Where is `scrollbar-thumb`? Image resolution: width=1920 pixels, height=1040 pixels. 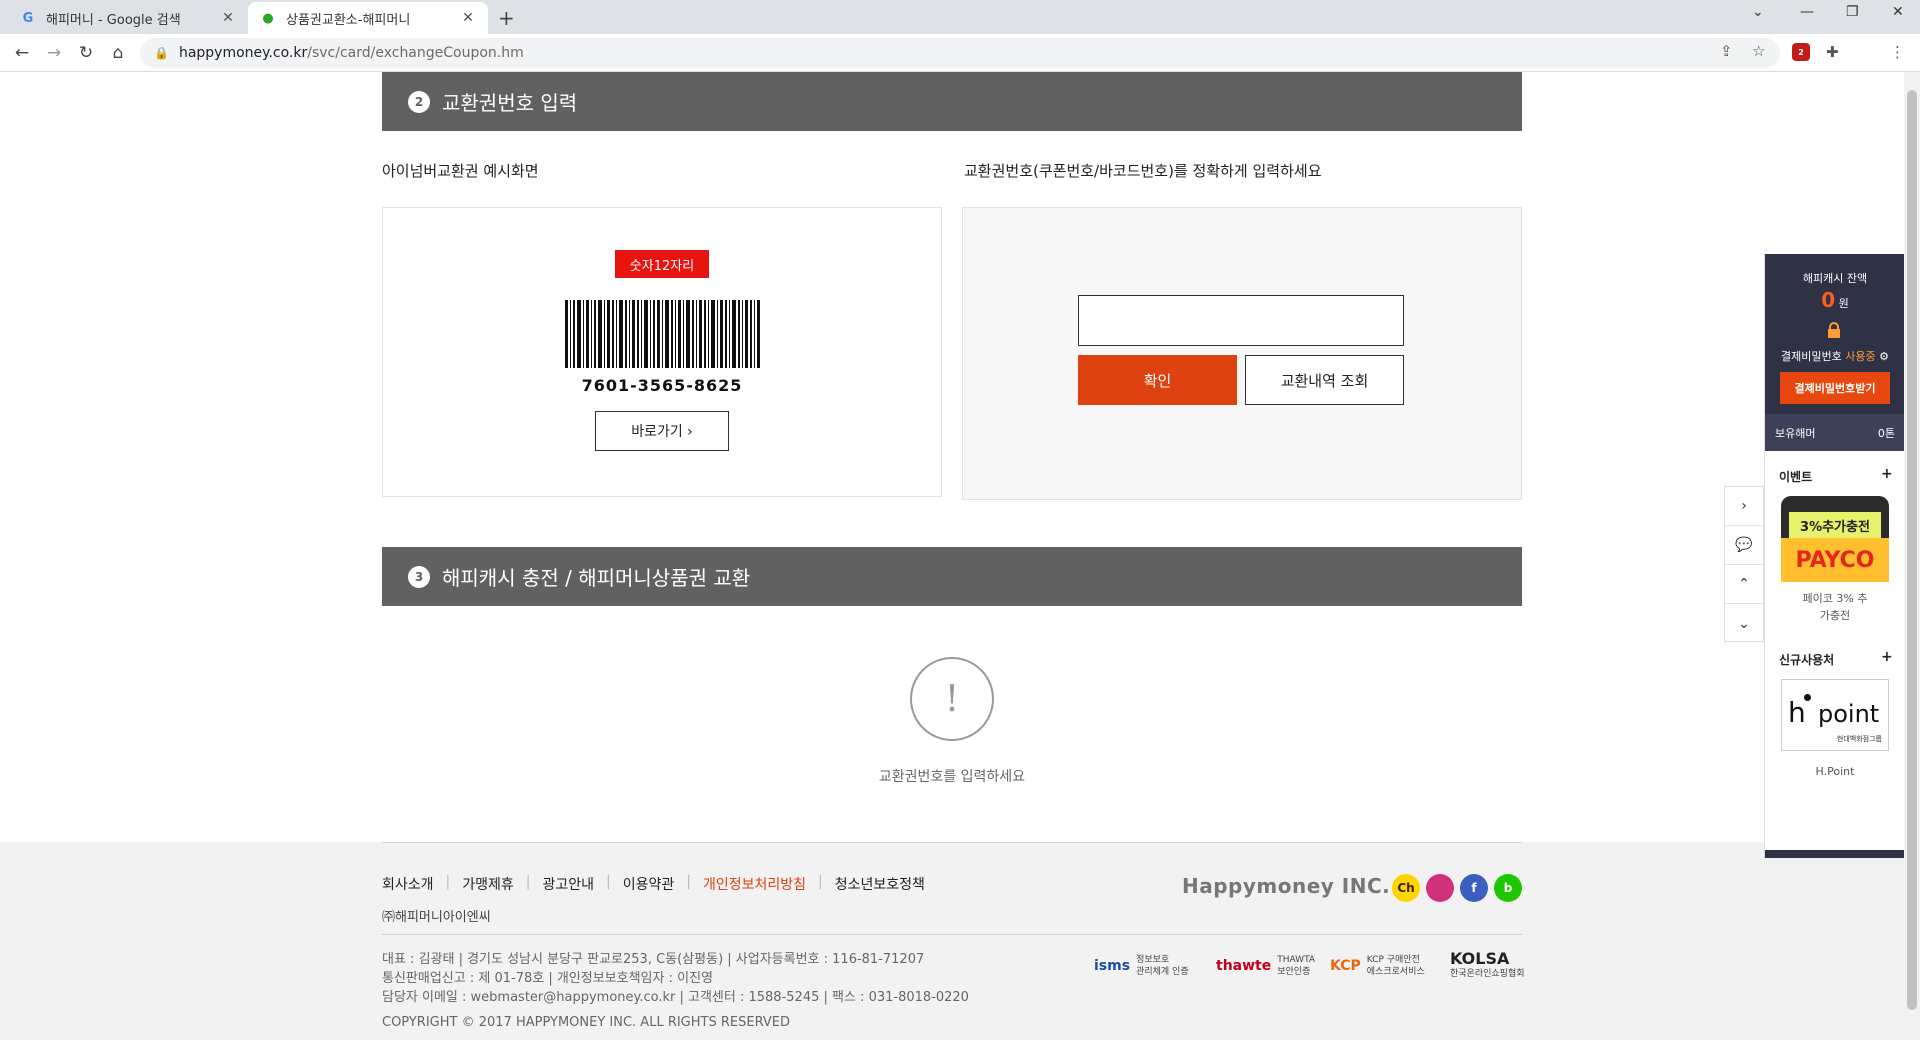 scrollbar-thumb is located at coordinates (1912, 550).